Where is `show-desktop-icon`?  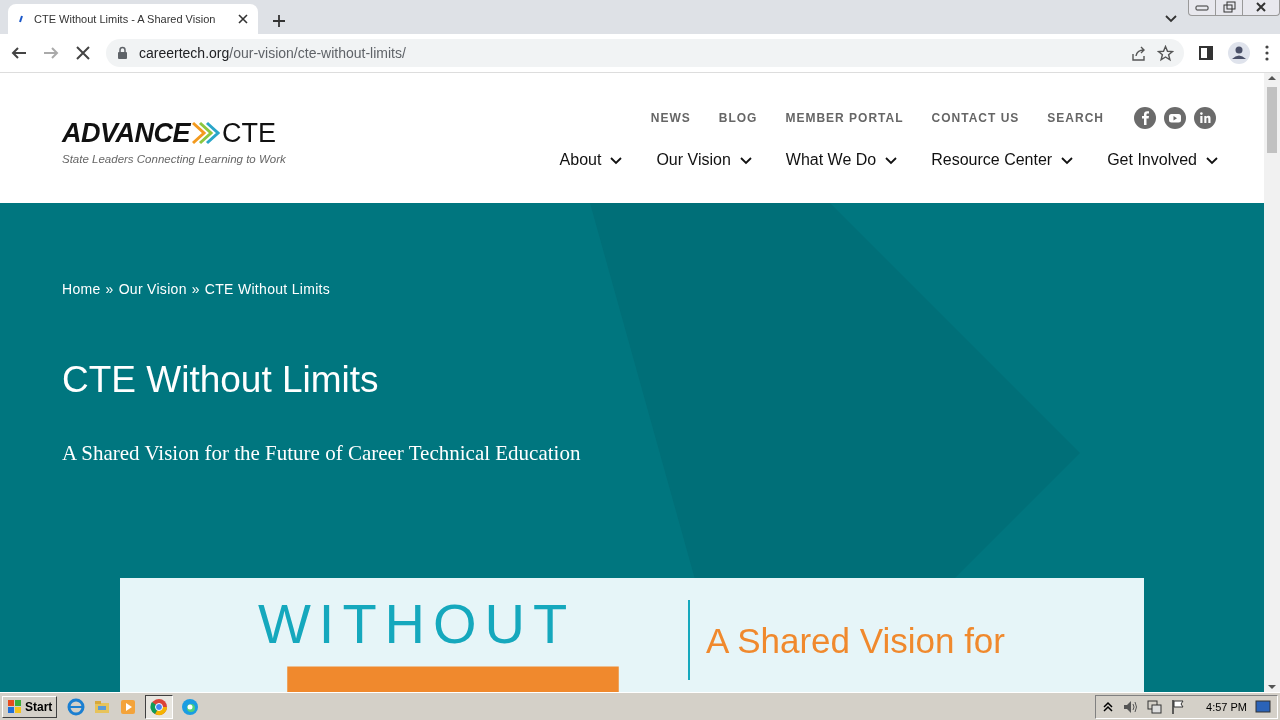
show-desktop-icon is located at coordinates (1263, 706).